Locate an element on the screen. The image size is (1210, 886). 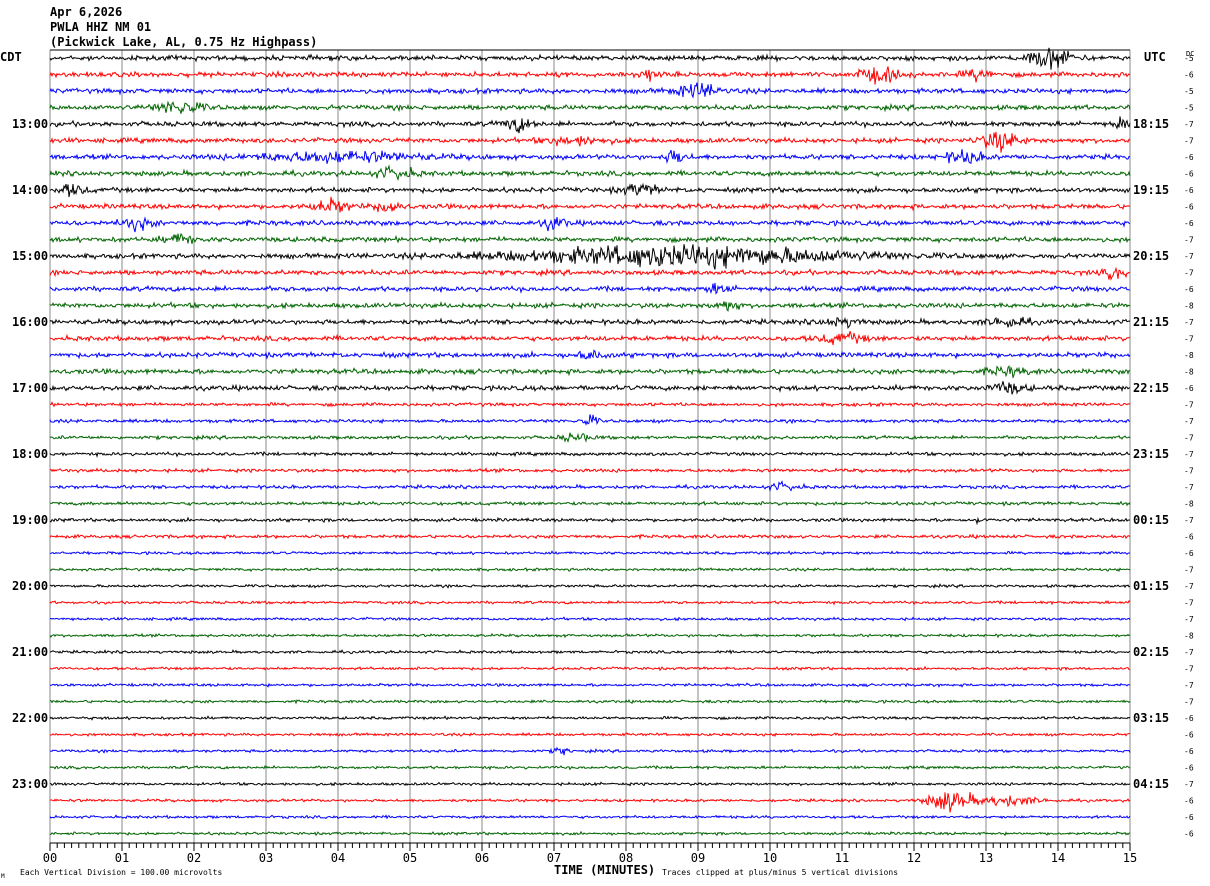
utc-hour-label: 04:15 is located at coordinates (1151, 784).